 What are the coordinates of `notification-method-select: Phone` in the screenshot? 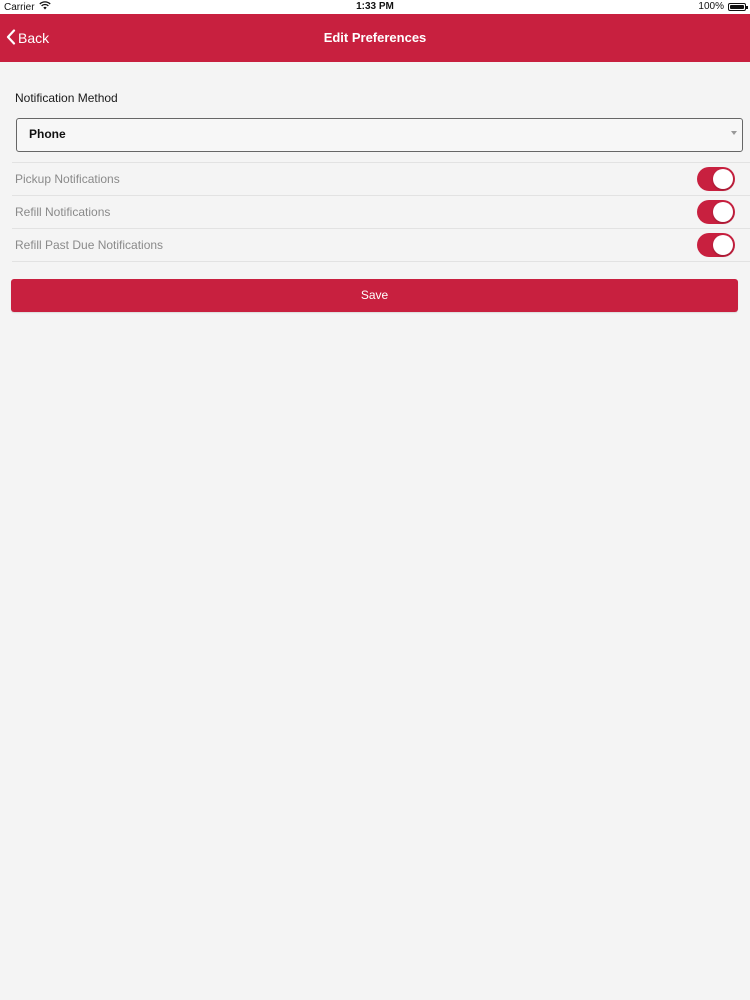 It's located at (379, 135).